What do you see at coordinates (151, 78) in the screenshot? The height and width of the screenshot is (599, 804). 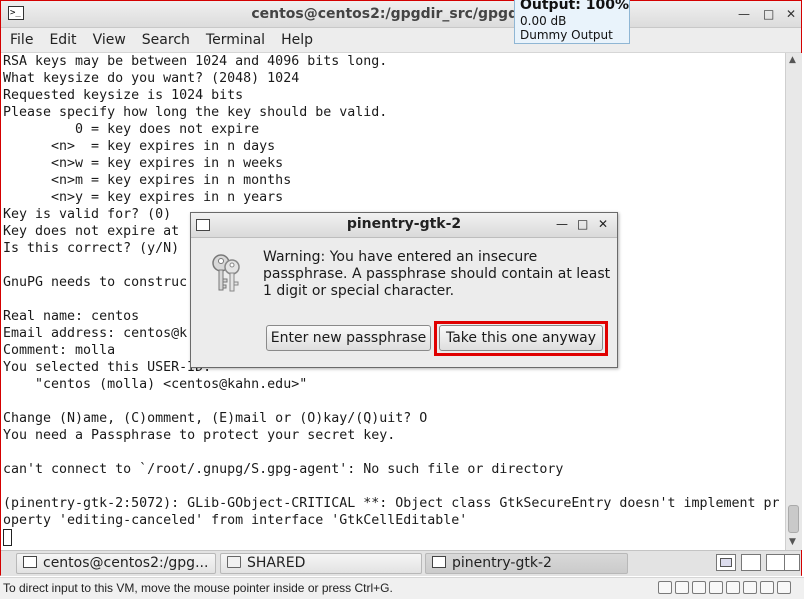 I see `terminal-line: What keysize do you want? (2048) 1024` at bounding box center [151, 78].